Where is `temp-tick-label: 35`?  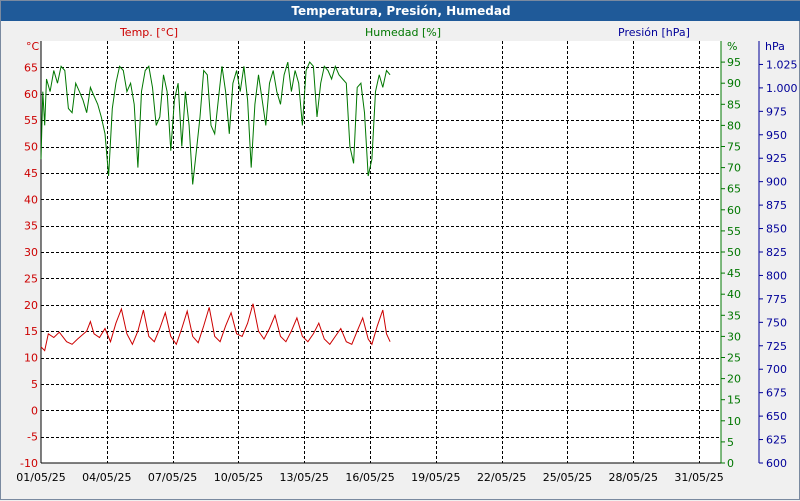 temp-tick-label: 35 is located at coordinates (31, 226).